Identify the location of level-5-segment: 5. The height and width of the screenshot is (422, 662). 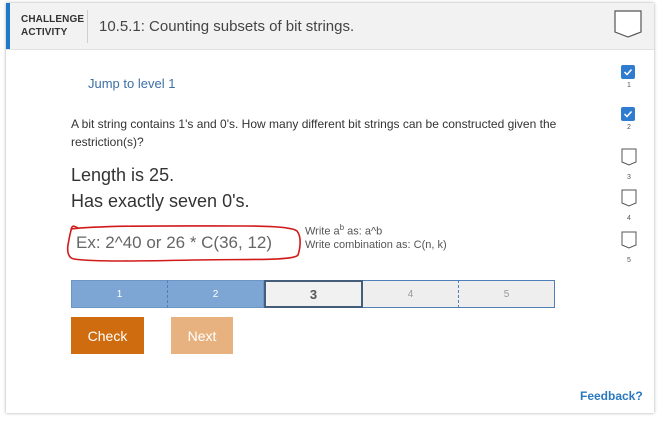
(507, 294).